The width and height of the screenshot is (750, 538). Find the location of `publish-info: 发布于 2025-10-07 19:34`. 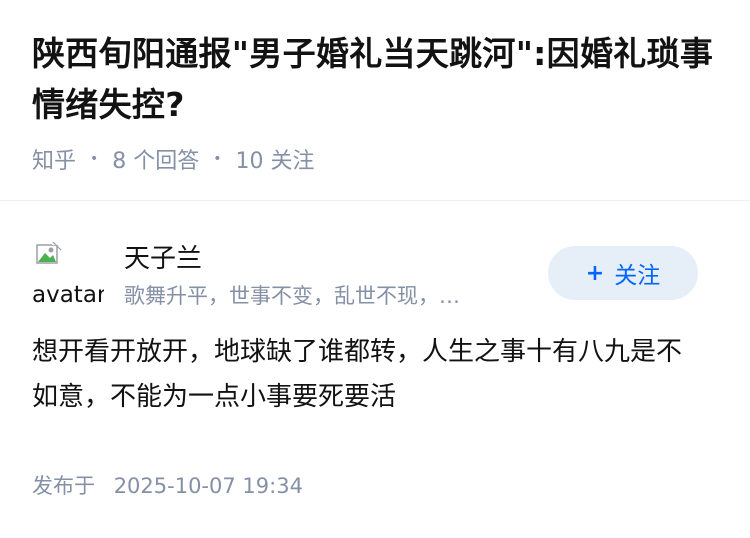

publish-info: 发布于 2025-10-07 19:34 is located at coordinates (167, 485).